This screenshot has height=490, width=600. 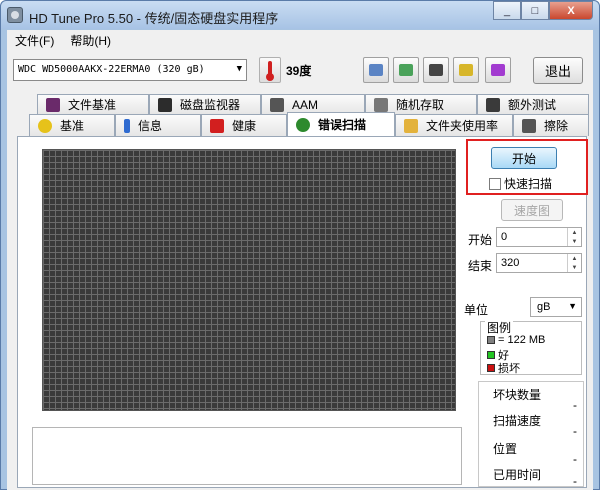 I want to click on tab-disk-monitor: 磁盘监视器, so click(x=205, y=104).